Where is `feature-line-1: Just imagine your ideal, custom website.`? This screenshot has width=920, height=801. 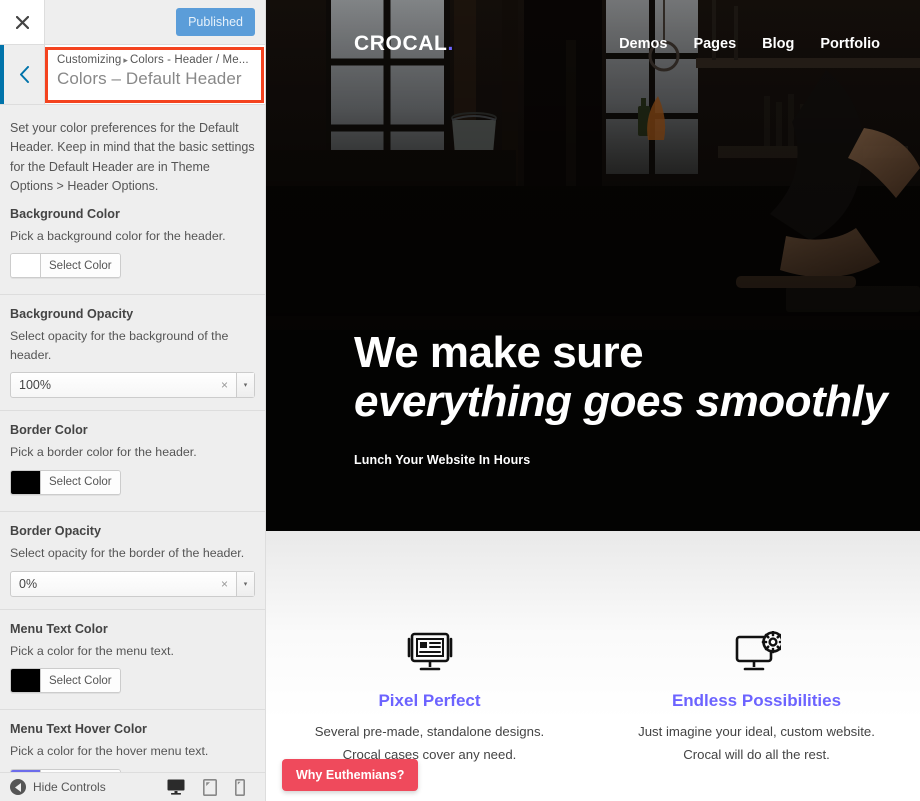
feature-line-1: Just imagine your ideal, custom website. is located at coordinates (756, 731).